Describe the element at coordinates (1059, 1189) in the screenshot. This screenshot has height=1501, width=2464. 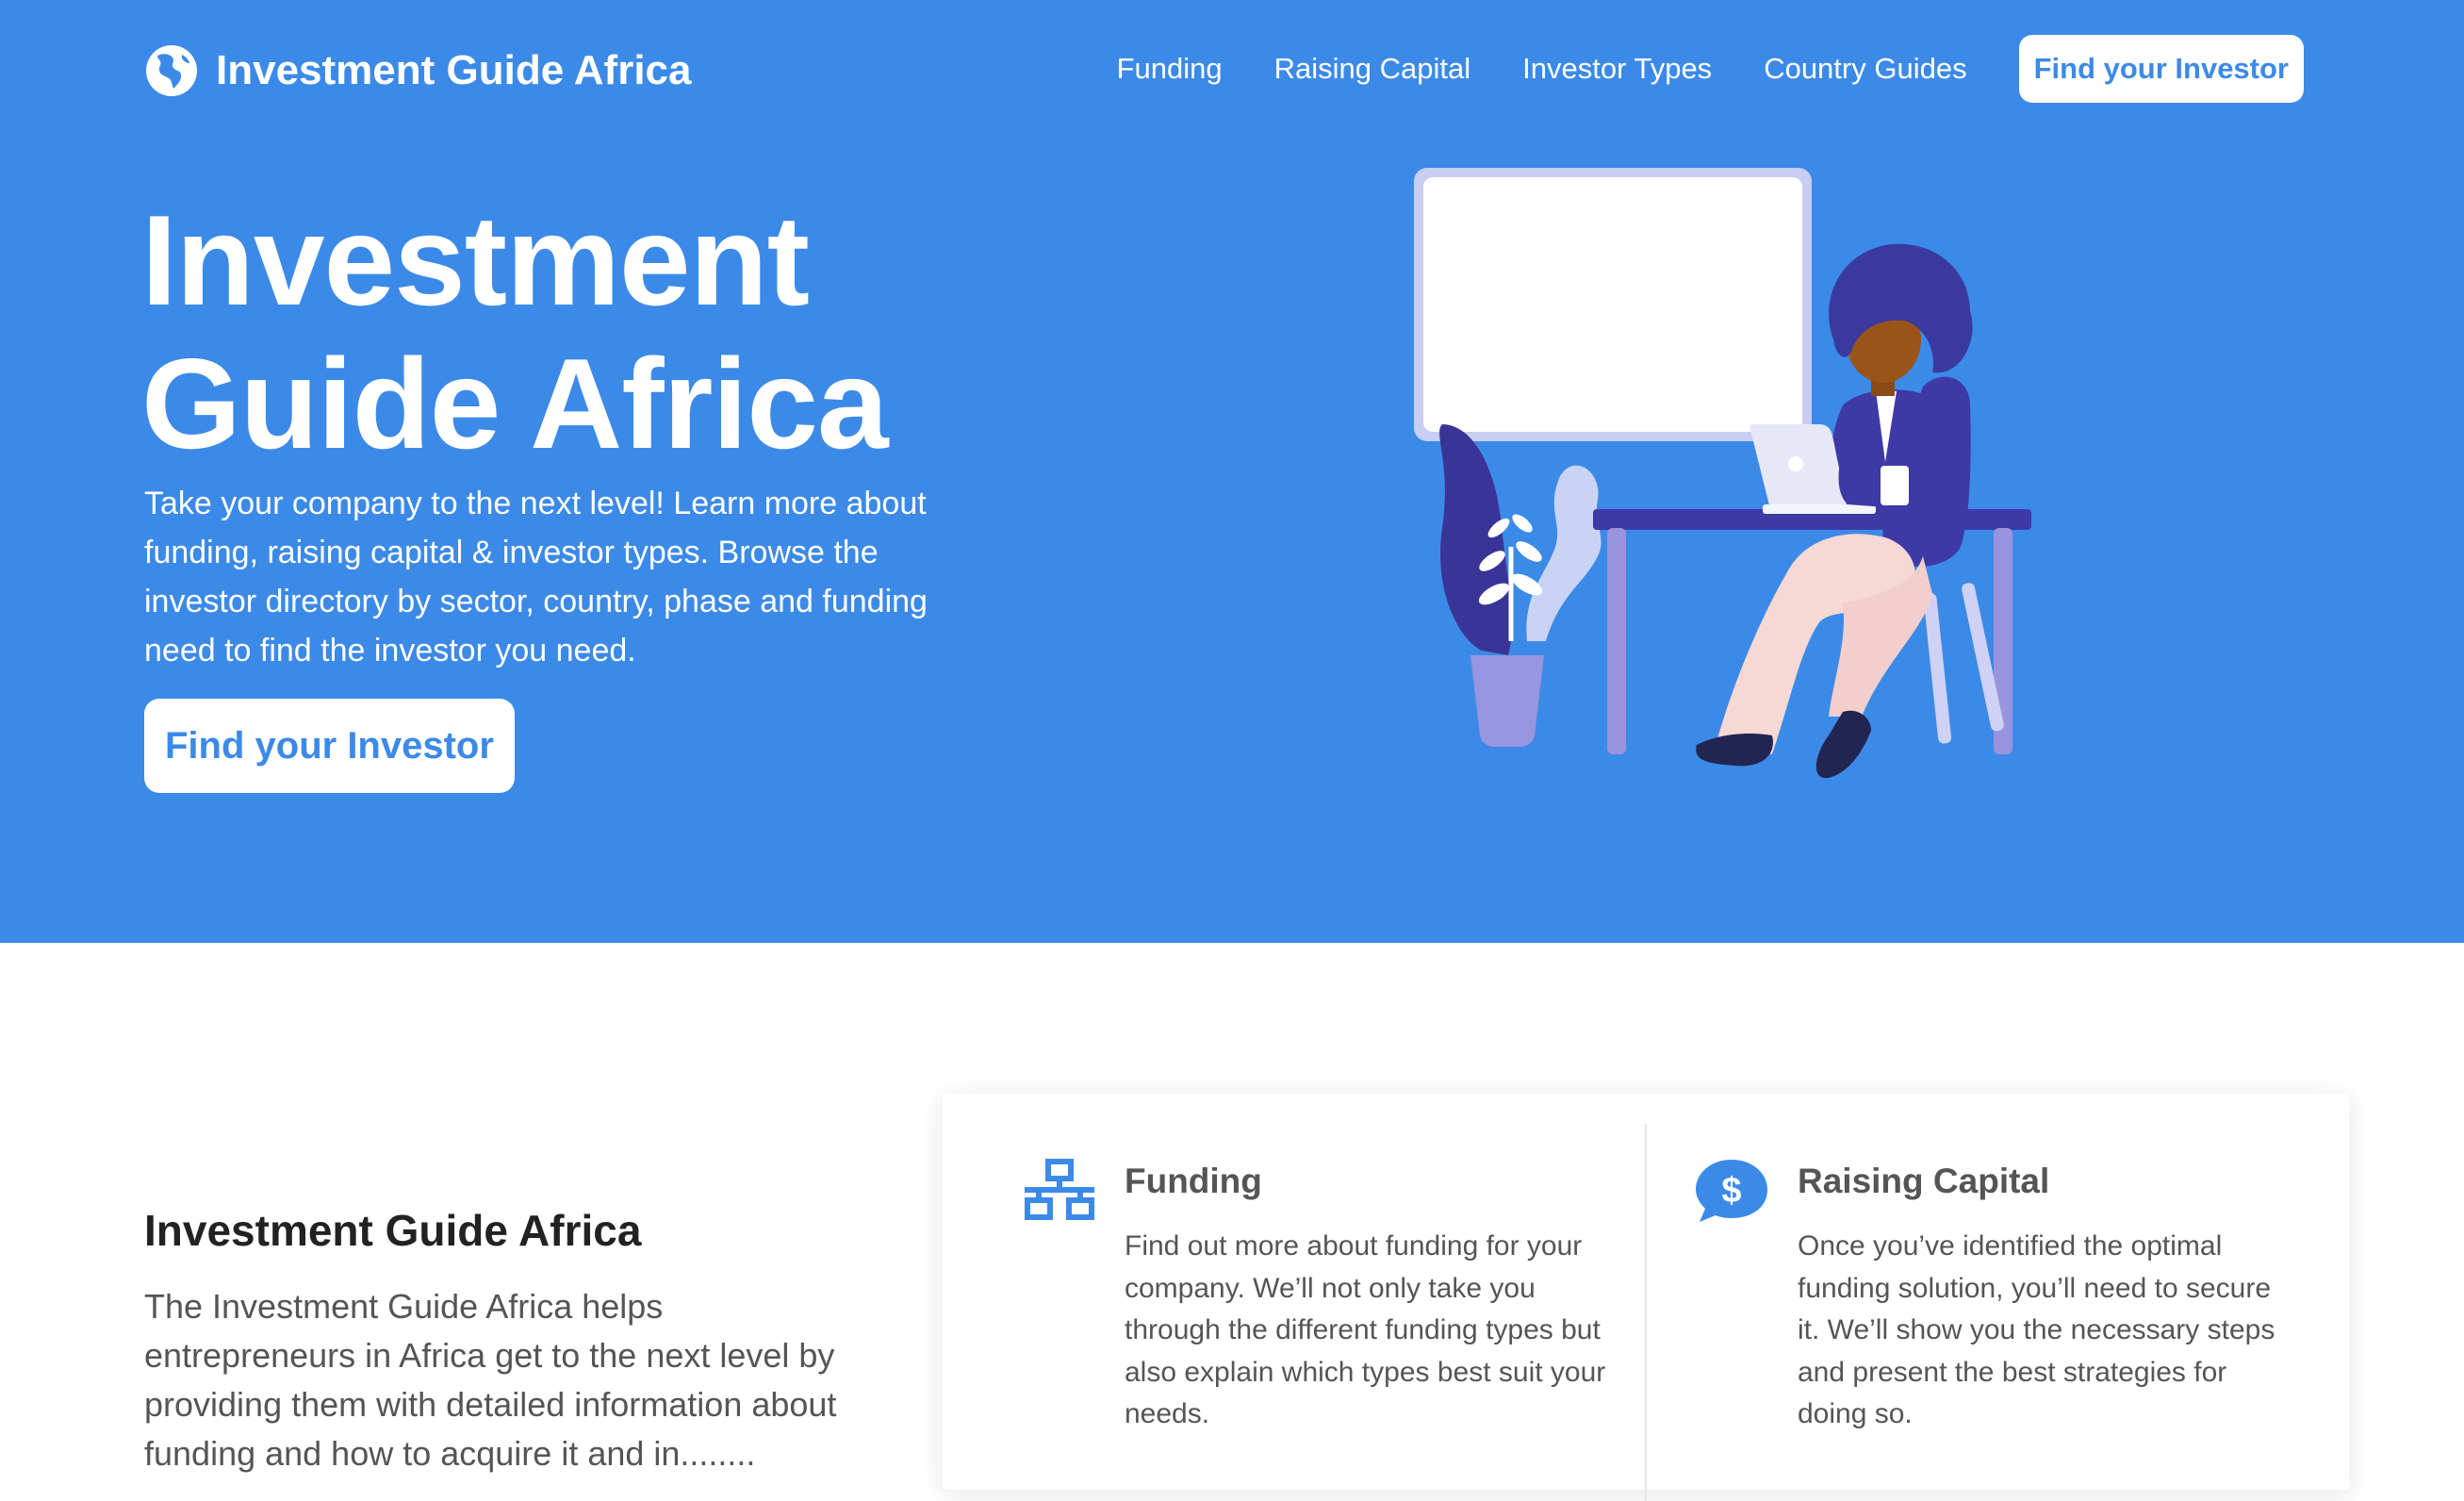
I see `network-sitemap-icon` at that location.